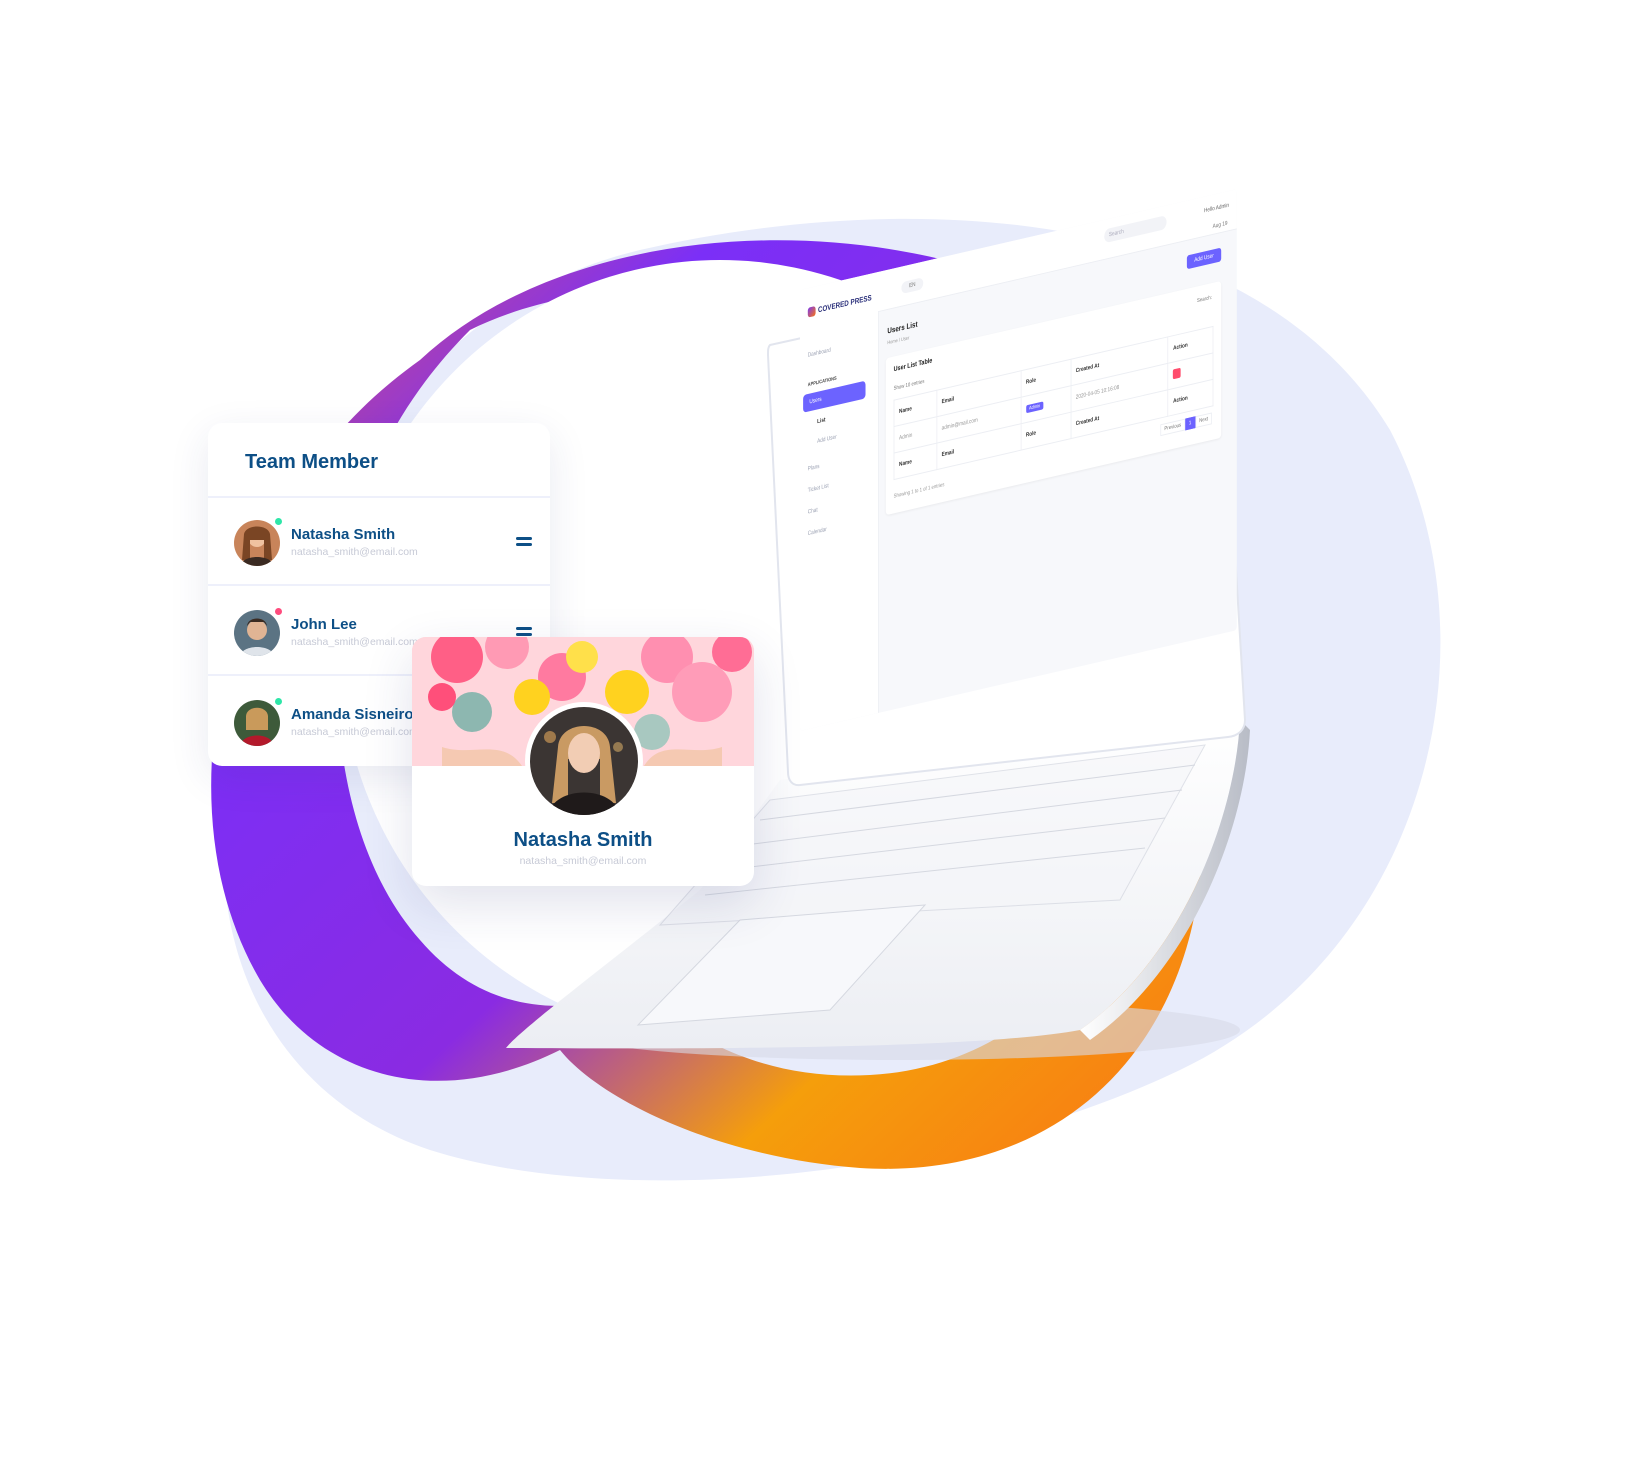 The width and height of the screenshot is (1639, 1476). I want to click on sidebar-item-calendar: Calendar, so click(817, 532).